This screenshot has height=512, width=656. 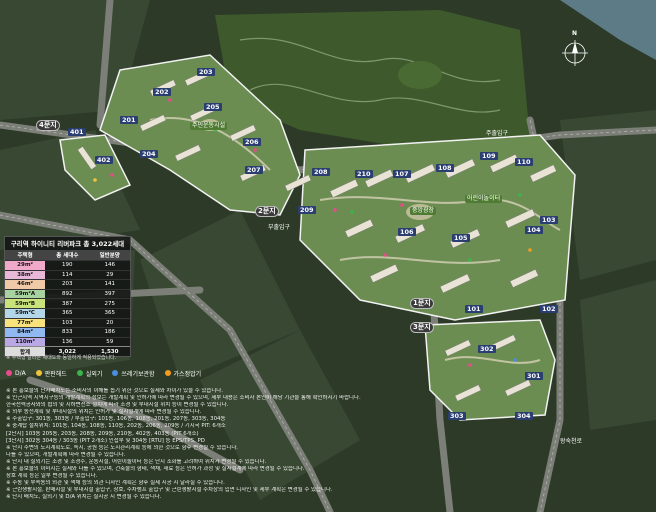 I want to click on table-cell-type: 38m², so click(x=25, y=274).